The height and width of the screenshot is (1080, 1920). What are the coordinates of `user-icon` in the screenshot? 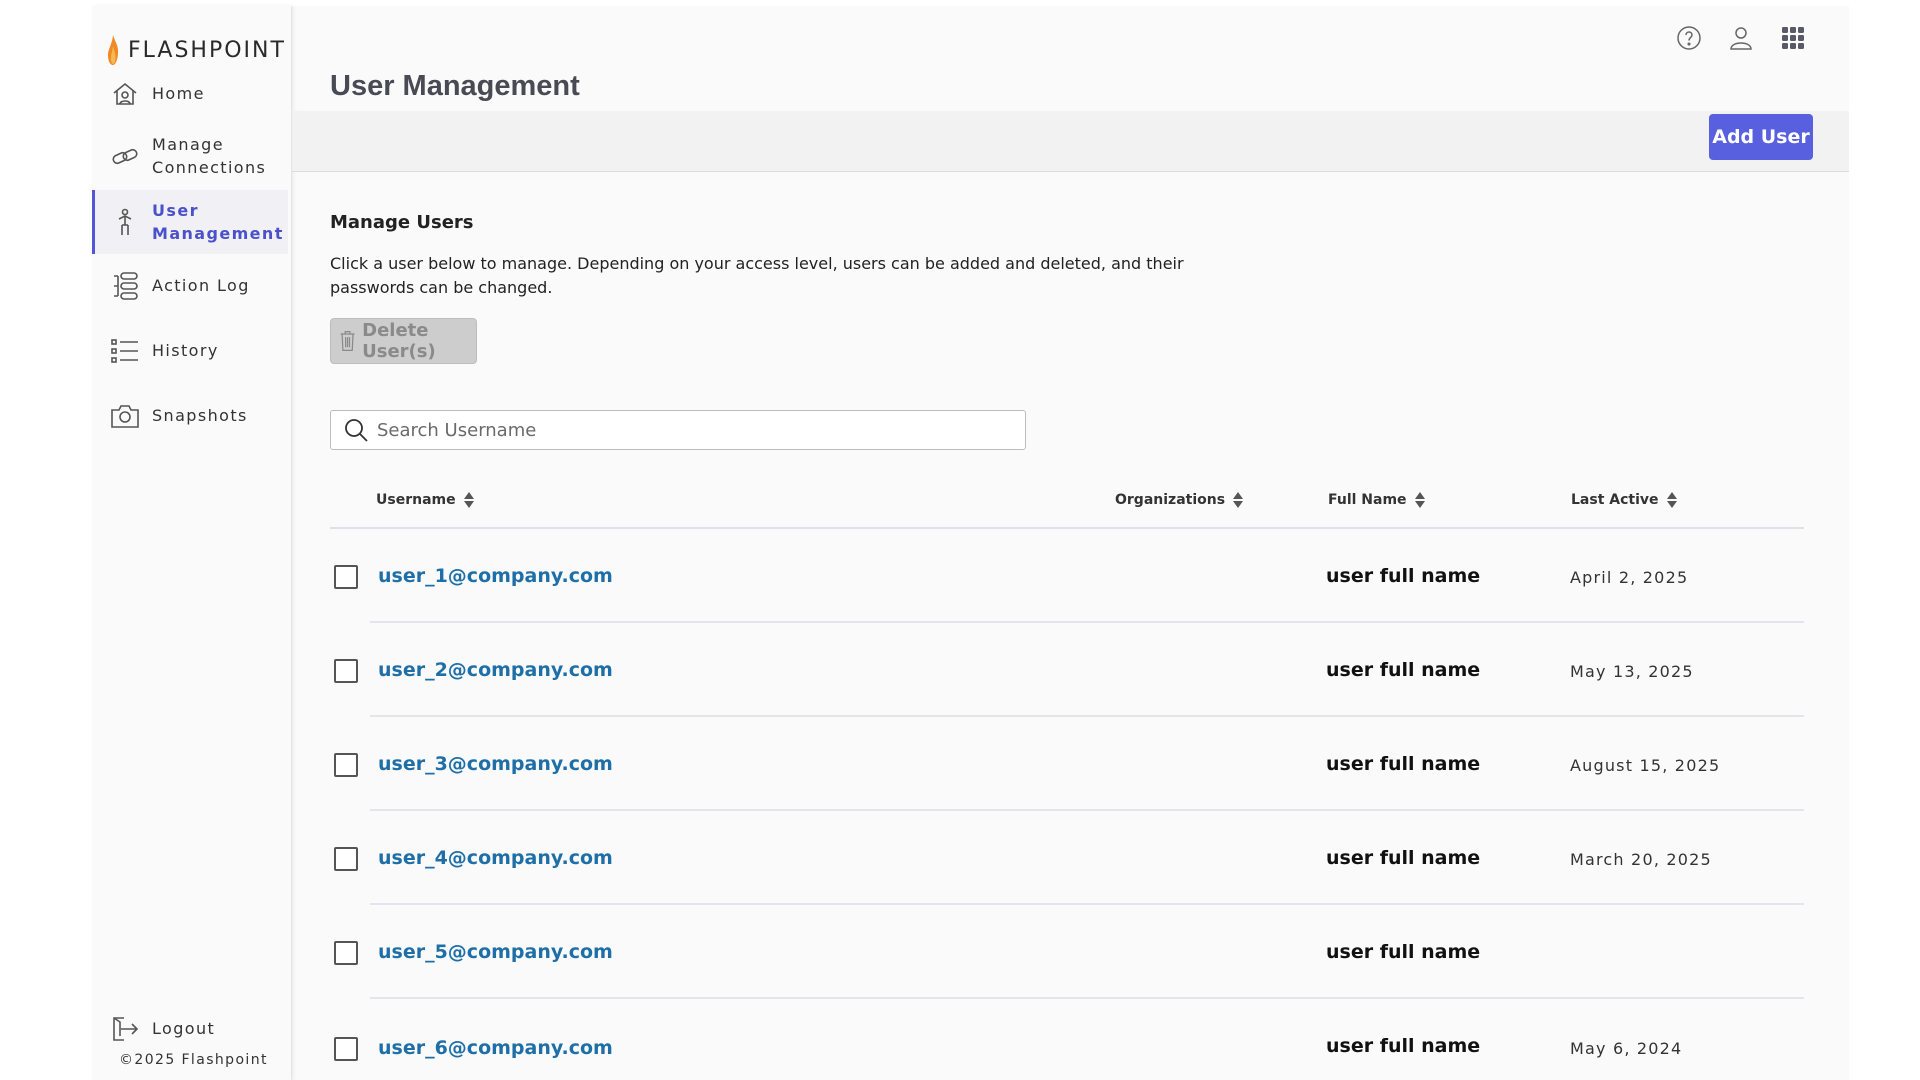 It's located at (1741, 38).